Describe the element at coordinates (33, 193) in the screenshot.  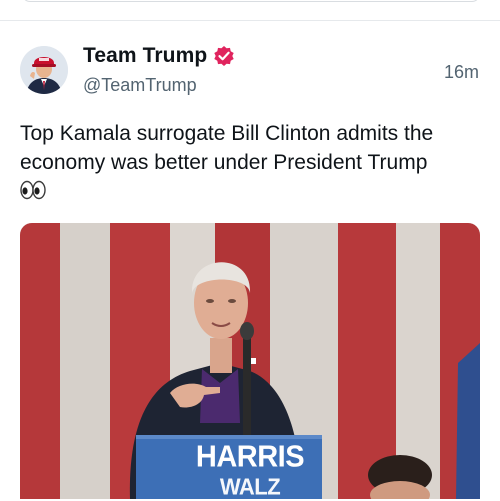
I see `eyes-emoji` at that location.